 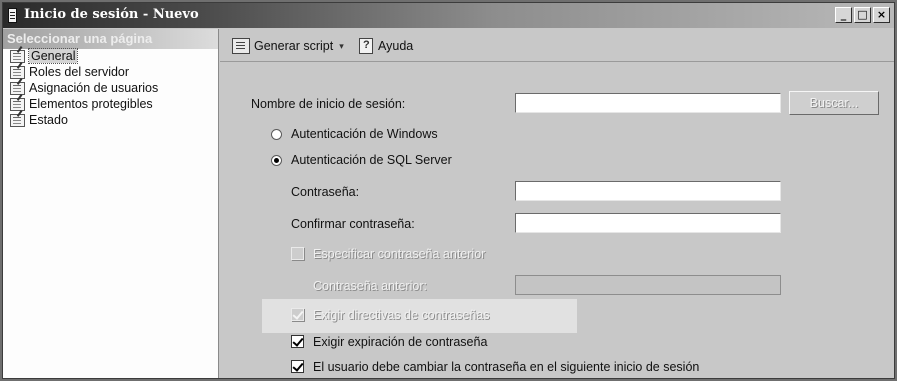 I want to click on confirm-password-label: Confirmar contraseña:, so click(x=353, y=224).